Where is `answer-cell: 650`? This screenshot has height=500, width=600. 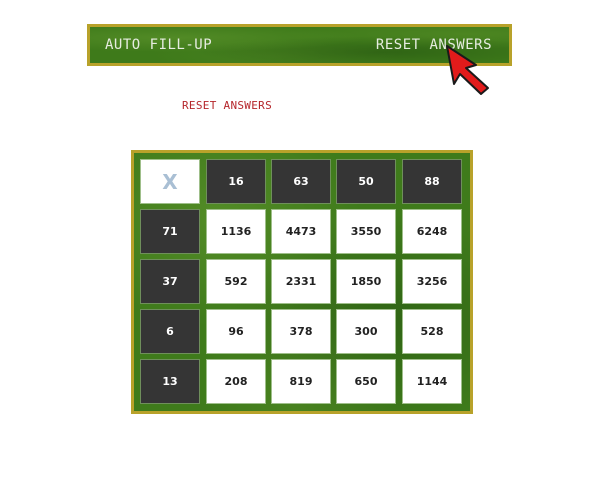
answer-cell: 650 is located at coordinates (366, 381).